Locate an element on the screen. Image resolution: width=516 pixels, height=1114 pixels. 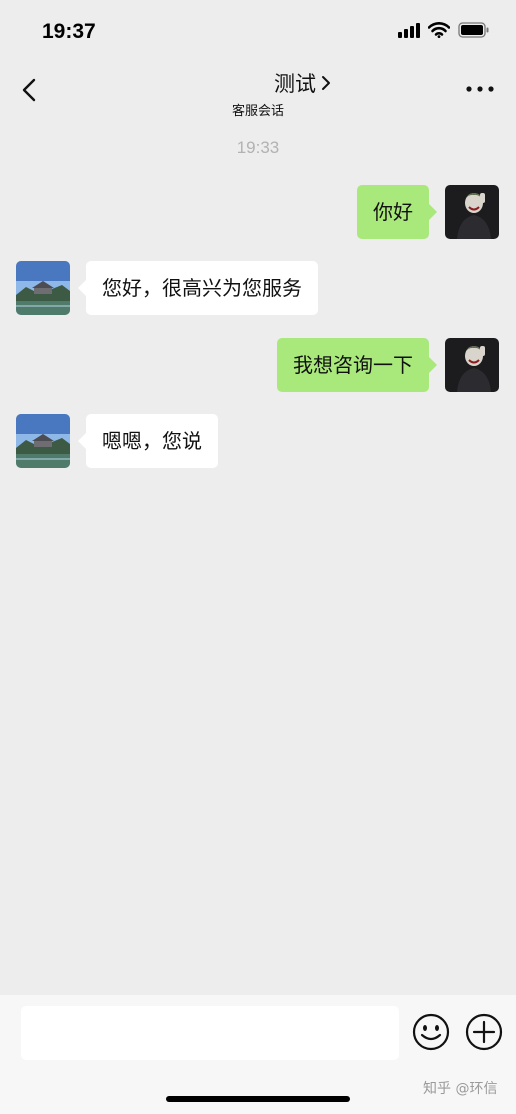
nav-title-area: 测试 客服会话 is located at coordinates (258, 93).